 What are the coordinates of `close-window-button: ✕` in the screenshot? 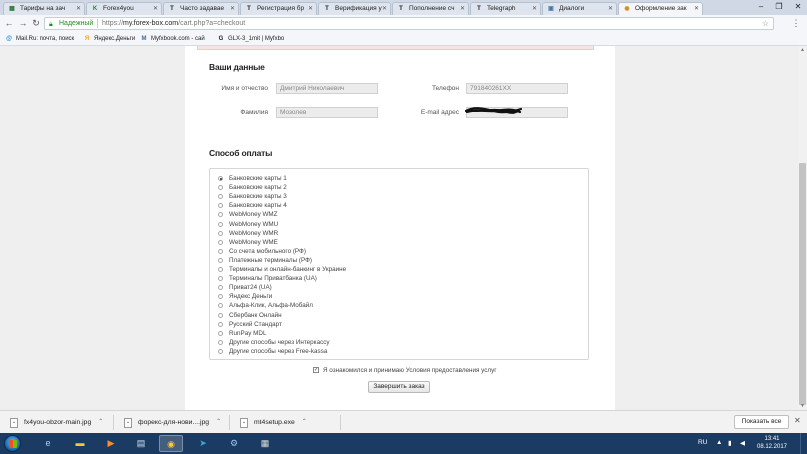 It's located at (798, 7).